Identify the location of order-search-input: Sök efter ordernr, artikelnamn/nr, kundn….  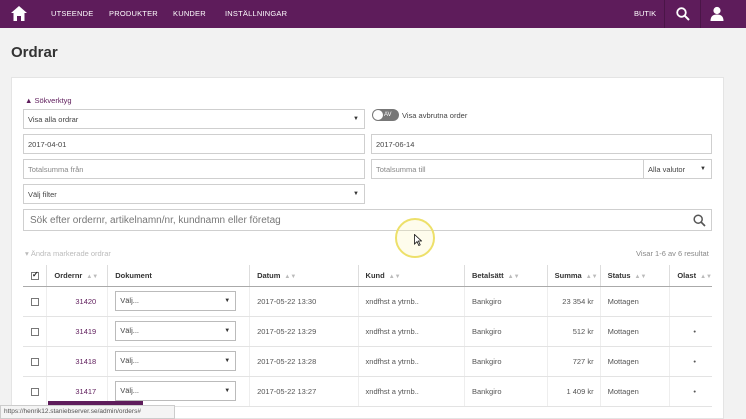
(367, 220).